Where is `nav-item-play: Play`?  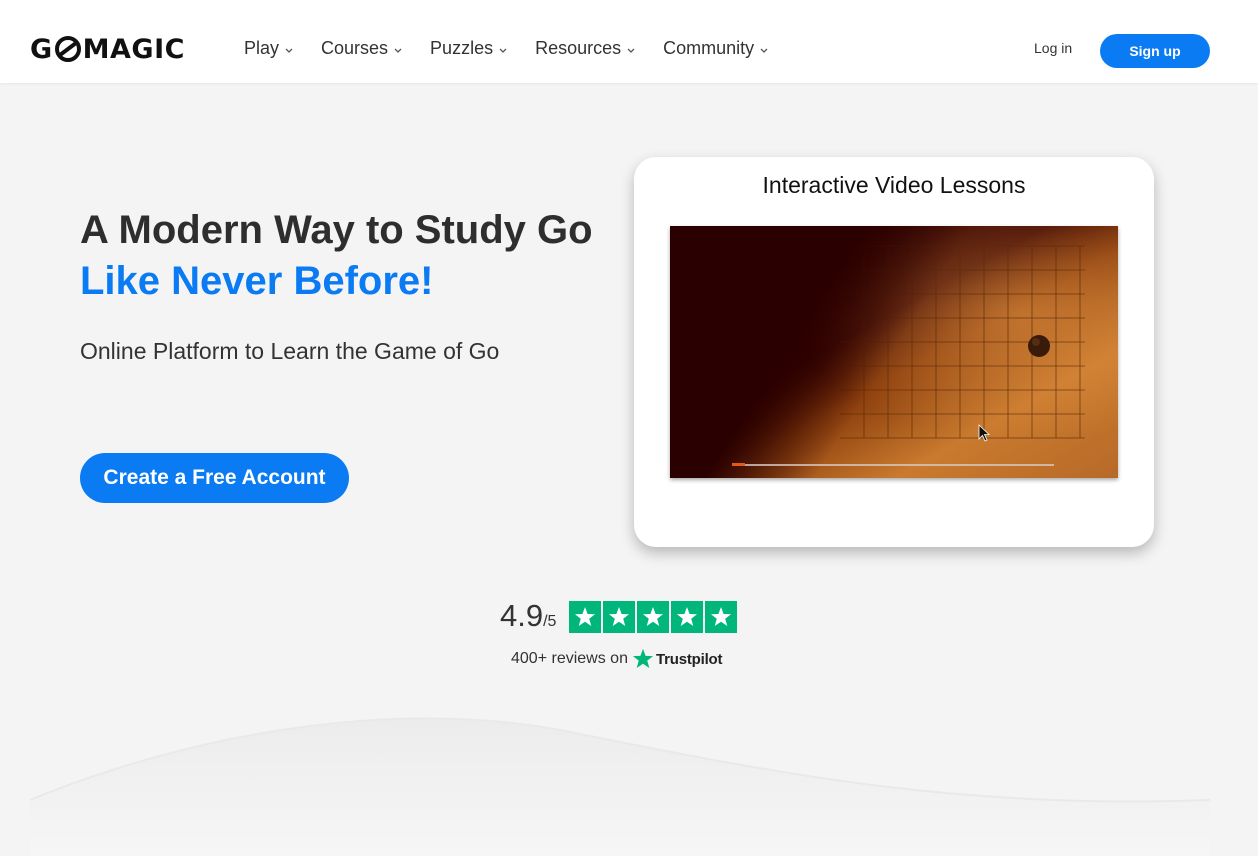
nav-item-play: Play is located at coordinates (269, 48).